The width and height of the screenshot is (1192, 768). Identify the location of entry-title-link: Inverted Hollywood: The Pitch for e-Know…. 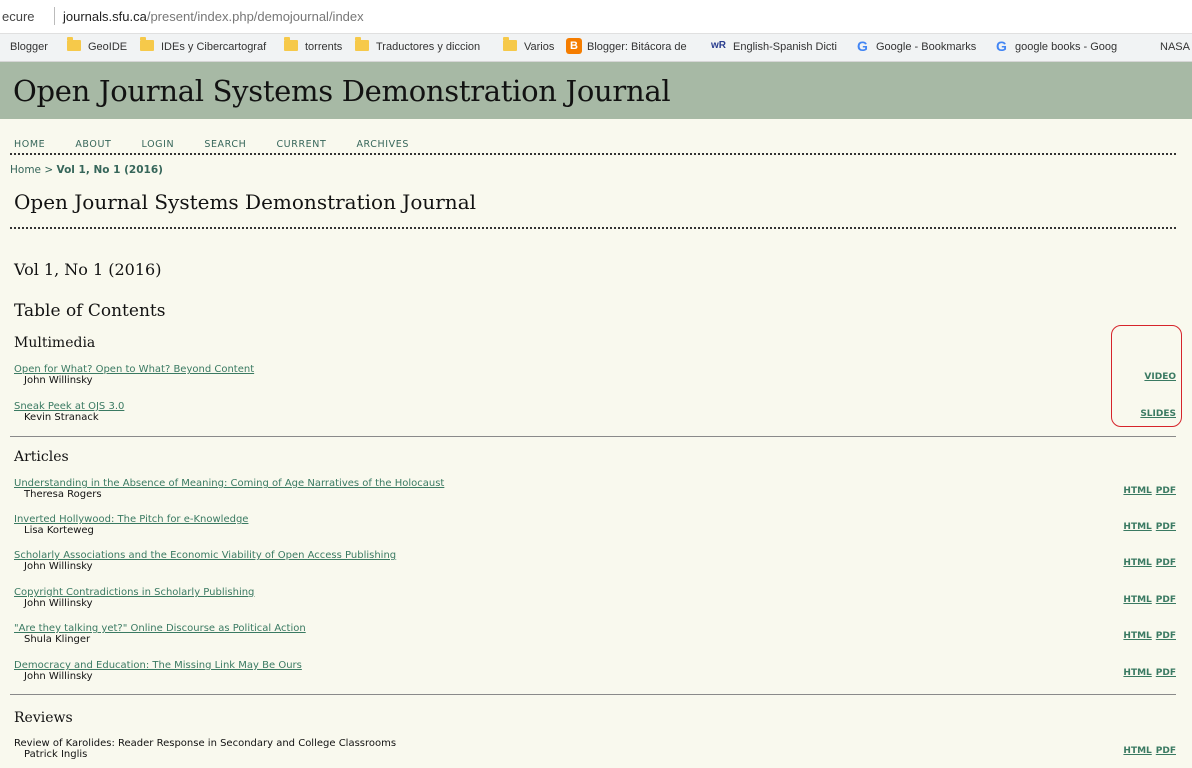
(131, 519).